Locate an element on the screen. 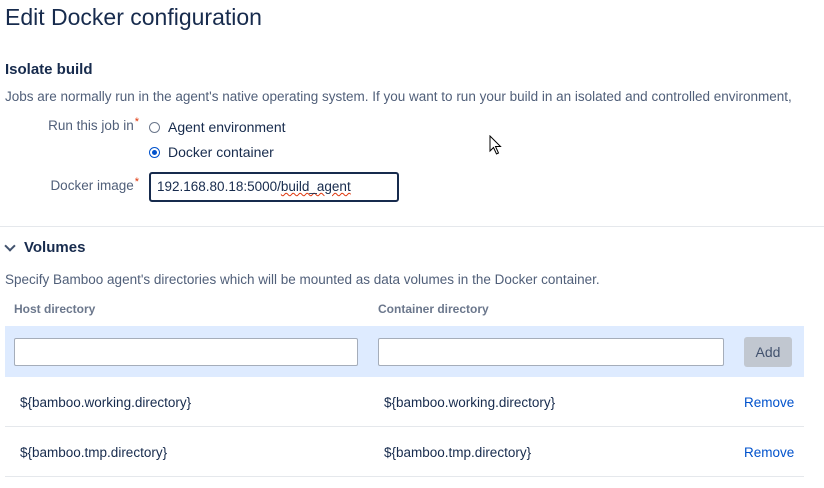 The height and width of the screenshot is (488, 824). radio-agent-environment-label: Agent environment is located at coordinates (227, 127).